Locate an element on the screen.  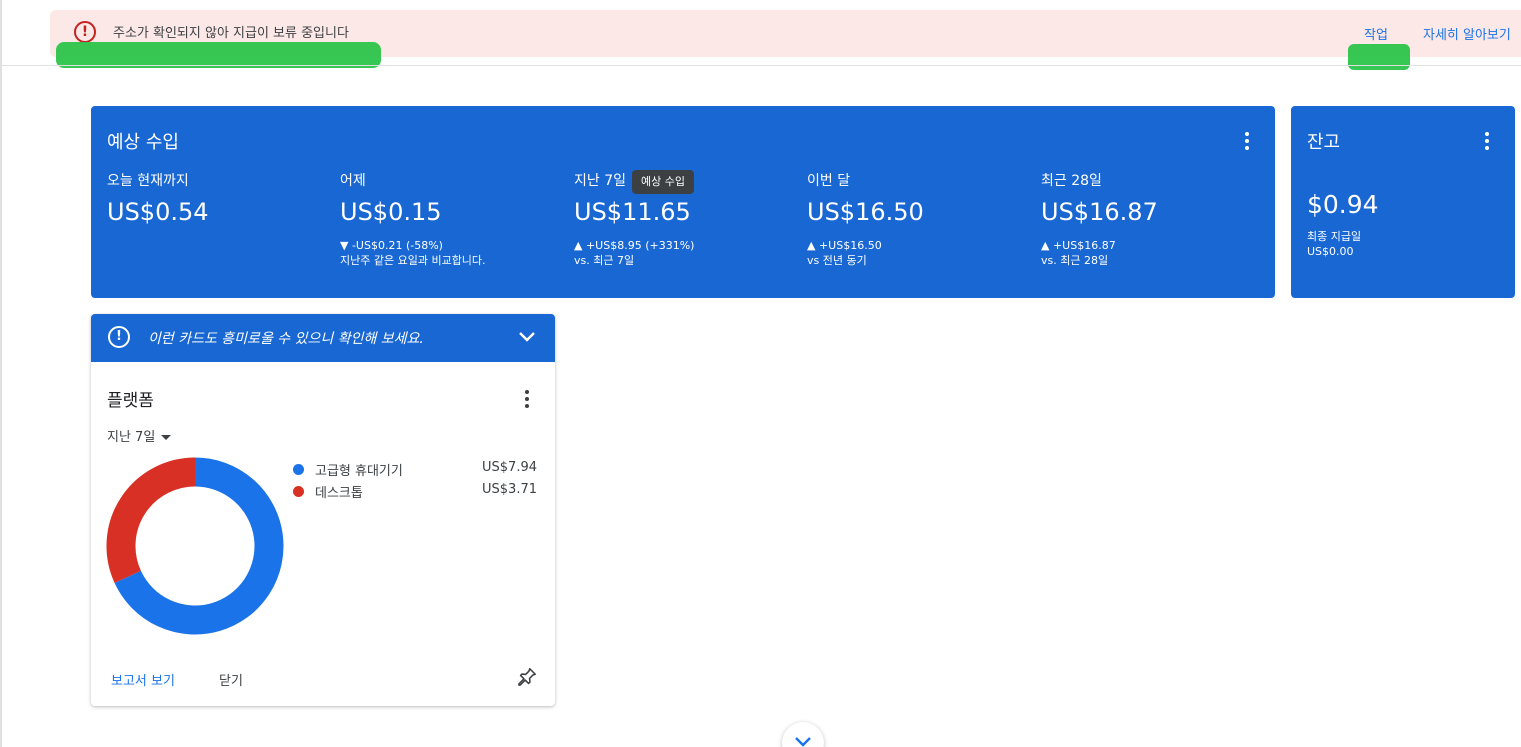
scroll-down-button is located at coordinates (803, 734).